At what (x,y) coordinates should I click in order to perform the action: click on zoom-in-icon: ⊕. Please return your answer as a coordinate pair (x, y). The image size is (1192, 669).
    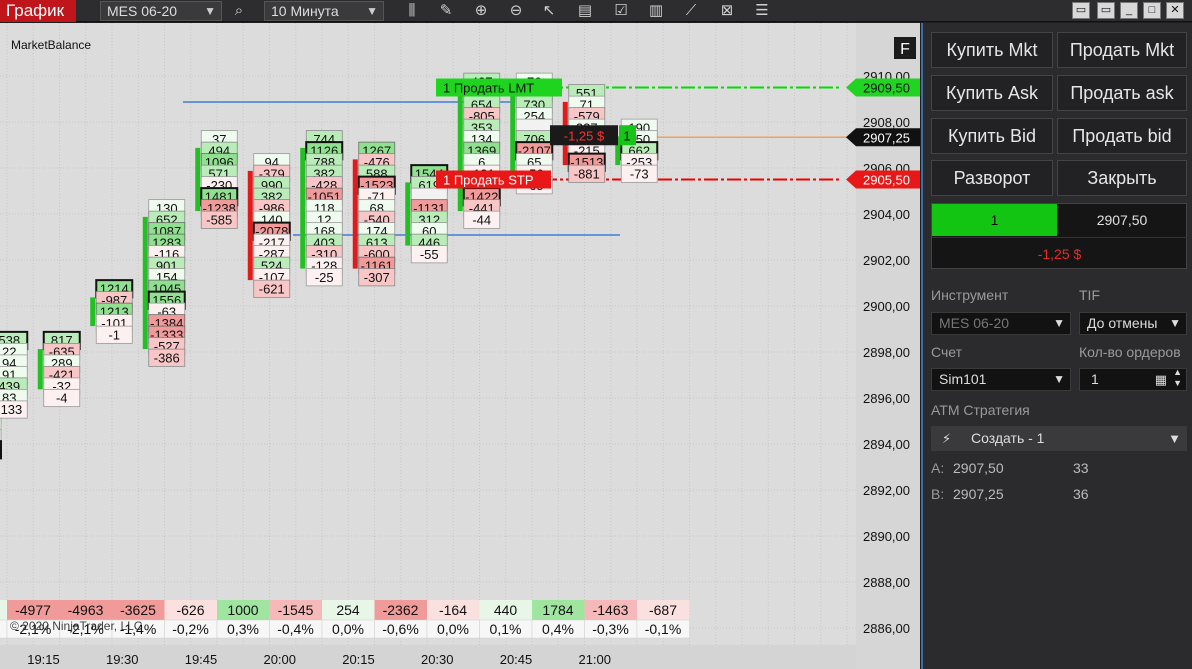
    Looking at the image, I should click on (481, 11).